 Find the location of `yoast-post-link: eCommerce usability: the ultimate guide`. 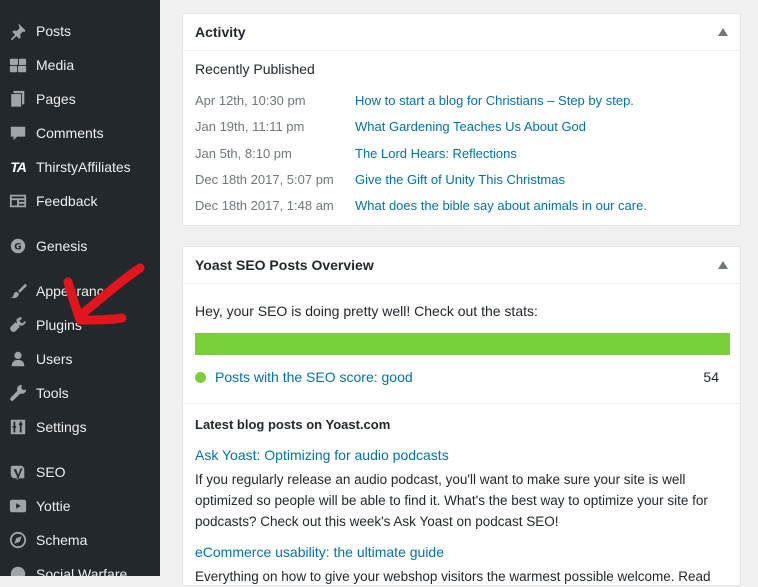

yoast-post-link: eCommerce usability: the ultimate guide is located at coordinates (319, 552).